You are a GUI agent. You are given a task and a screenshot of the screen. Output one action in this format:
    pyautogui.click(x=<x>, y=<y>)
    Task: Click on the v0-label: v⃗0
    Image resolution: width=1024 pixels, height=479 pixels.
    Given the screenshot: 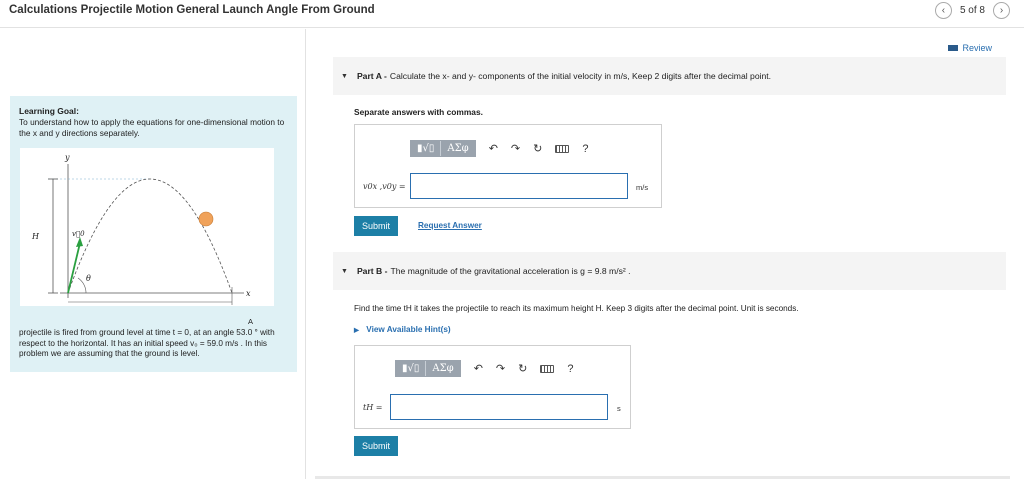 What is the action you would take?
    pyautogui.click(x=78, y=234)
    